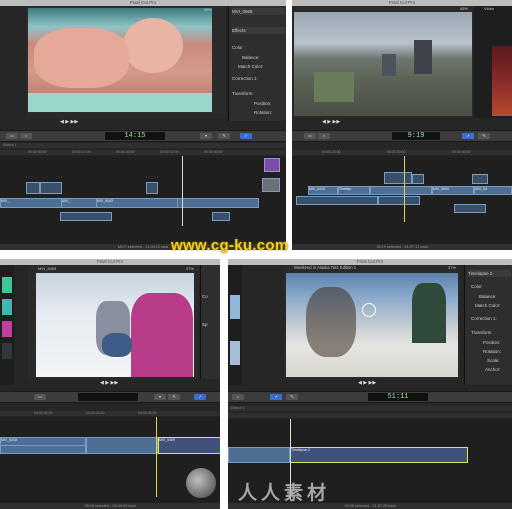  I want to click on timecode-display: 9:19, so click(416, 136).